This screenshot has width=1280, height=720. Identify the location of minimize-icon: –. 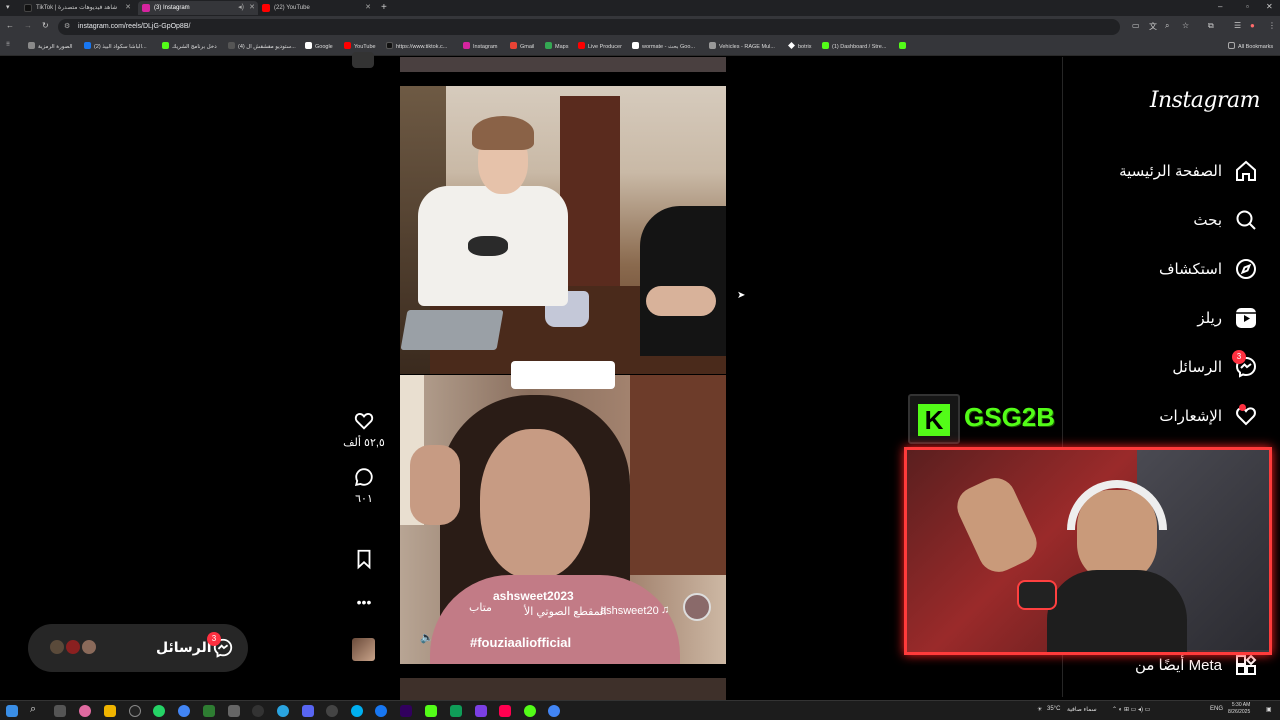
(1220, 6).